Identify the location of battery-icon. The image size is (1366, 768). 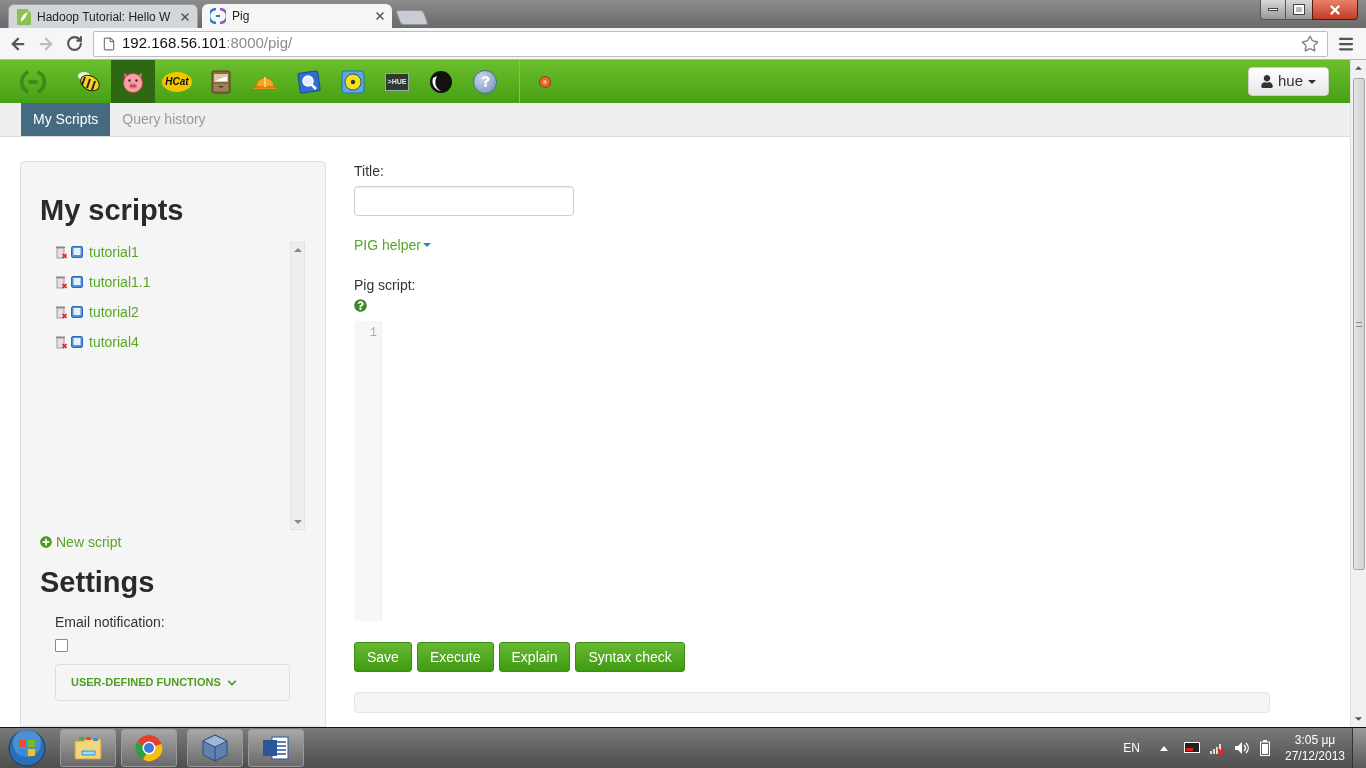
(1265, 748).